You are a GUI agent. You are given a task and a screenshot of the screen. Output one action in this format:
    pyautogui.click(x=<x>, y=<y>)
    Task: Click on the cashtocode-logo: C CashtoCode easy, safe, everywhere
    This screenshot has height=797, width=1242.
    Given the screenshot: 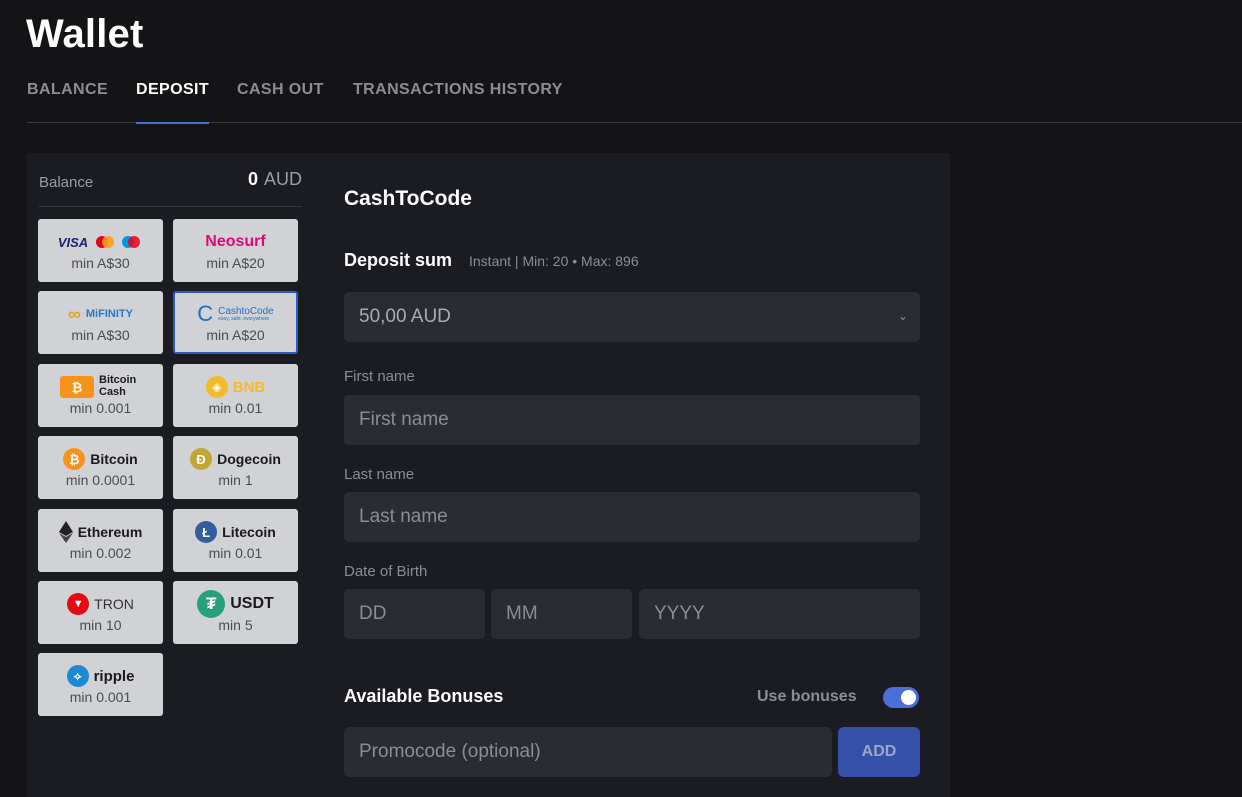 What is the action you would take?
    pyautogui.click(x=235, y=314)
    